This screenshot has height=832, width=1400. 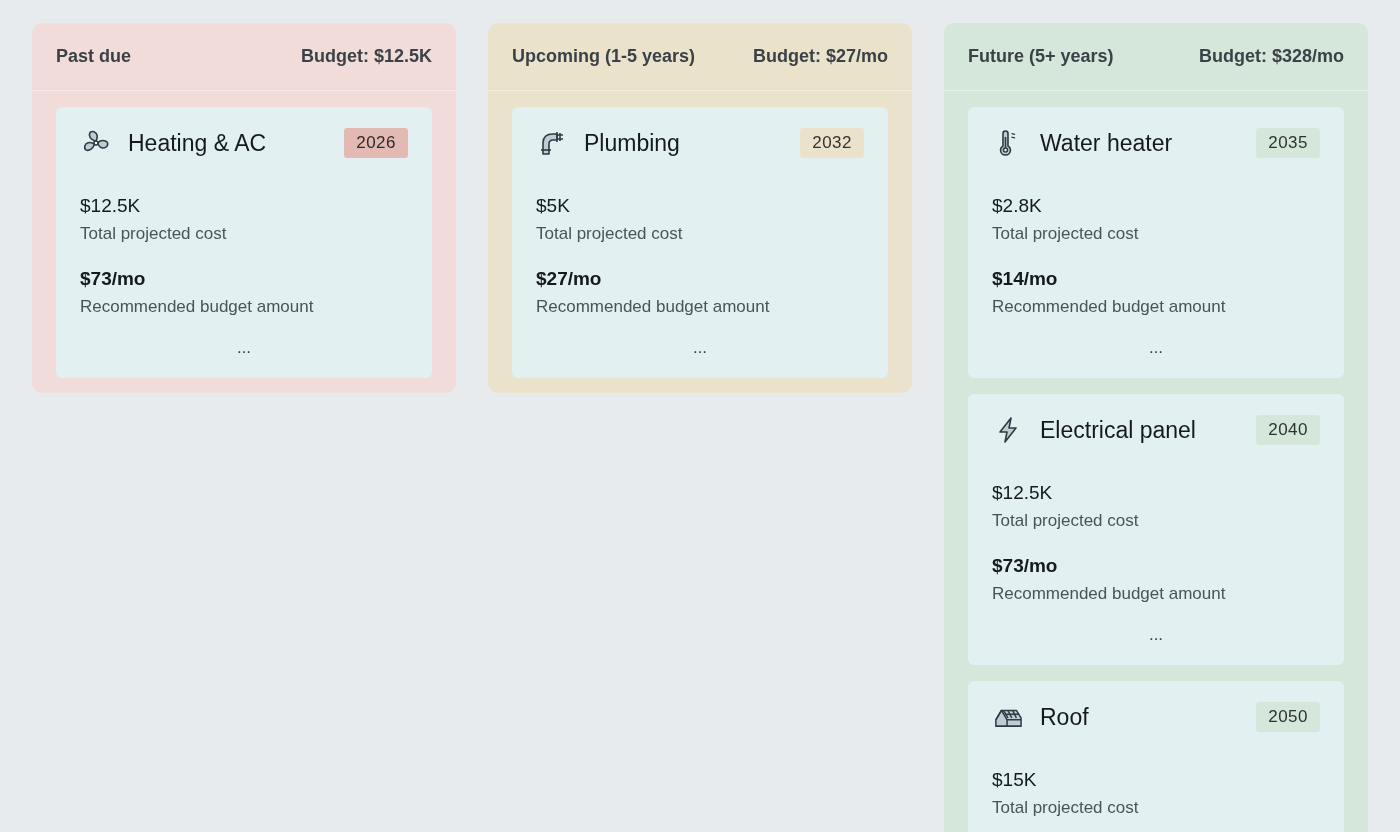 I want to click on projected-cost: $15K, so click(x=1015, y=780).